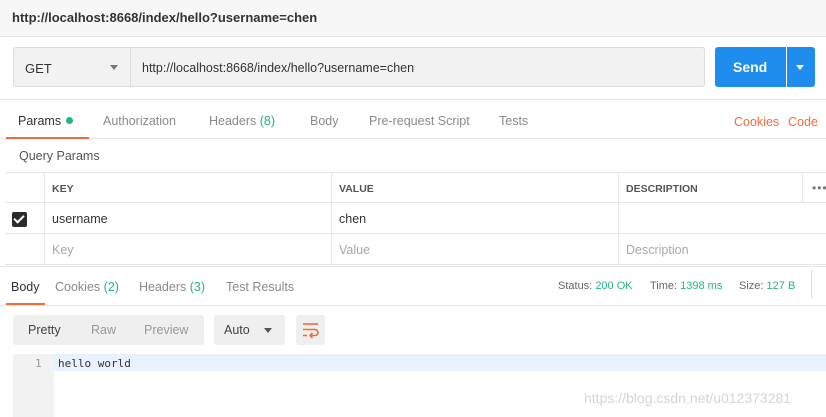  Describe the element at coordinates (38, 68) in the screenshot. I see `method-label: GET` at that location.